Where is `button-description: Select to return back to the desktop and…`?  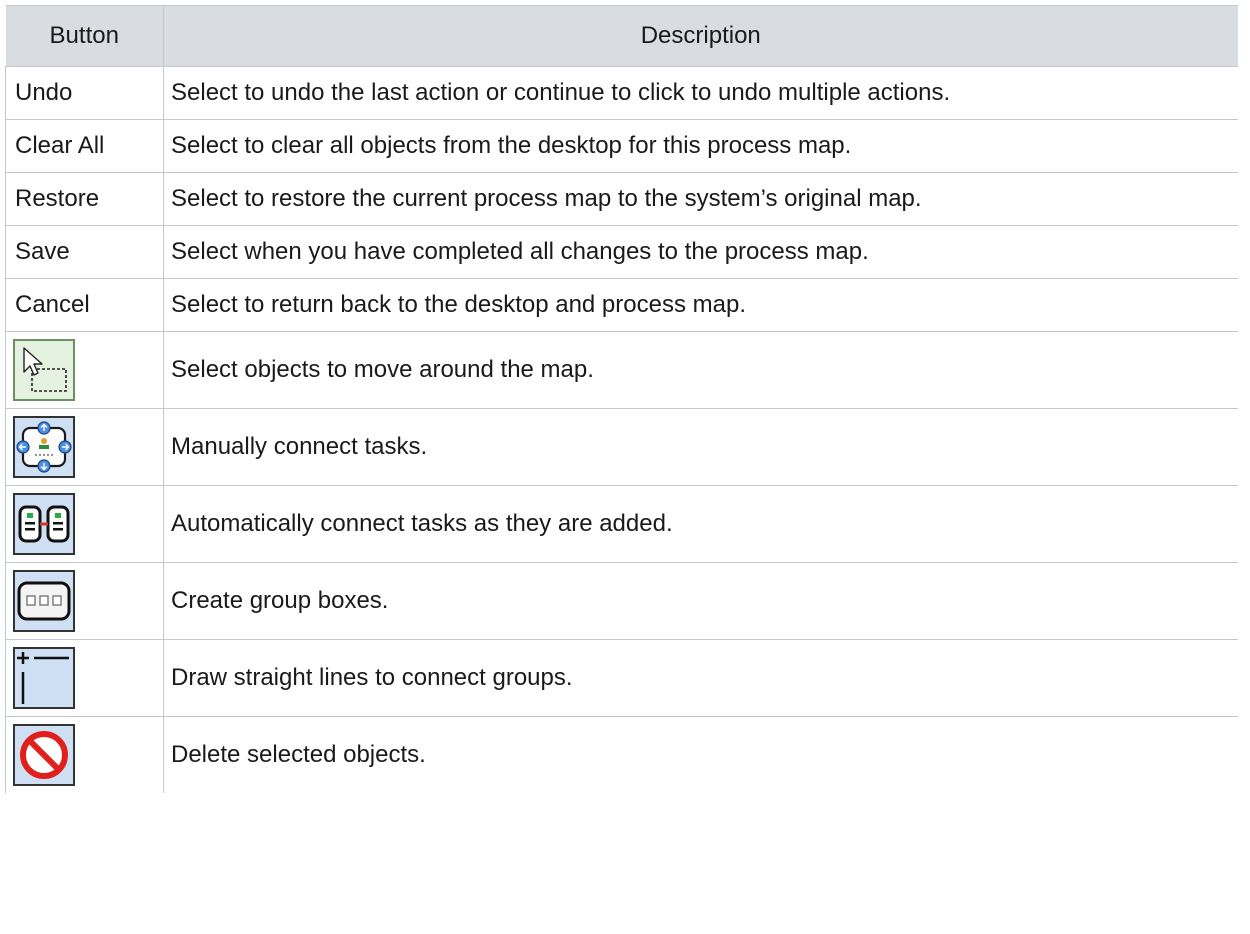
button-description: Select to return back to the desktop and… is located at coordinates (700, 305).